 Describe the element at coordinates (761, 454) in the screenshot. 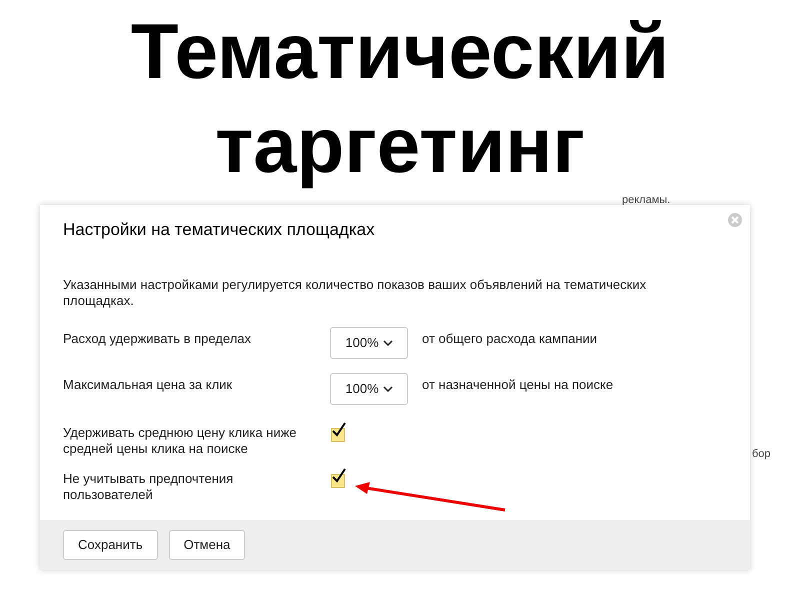

I see `page-text: бор` at that location.